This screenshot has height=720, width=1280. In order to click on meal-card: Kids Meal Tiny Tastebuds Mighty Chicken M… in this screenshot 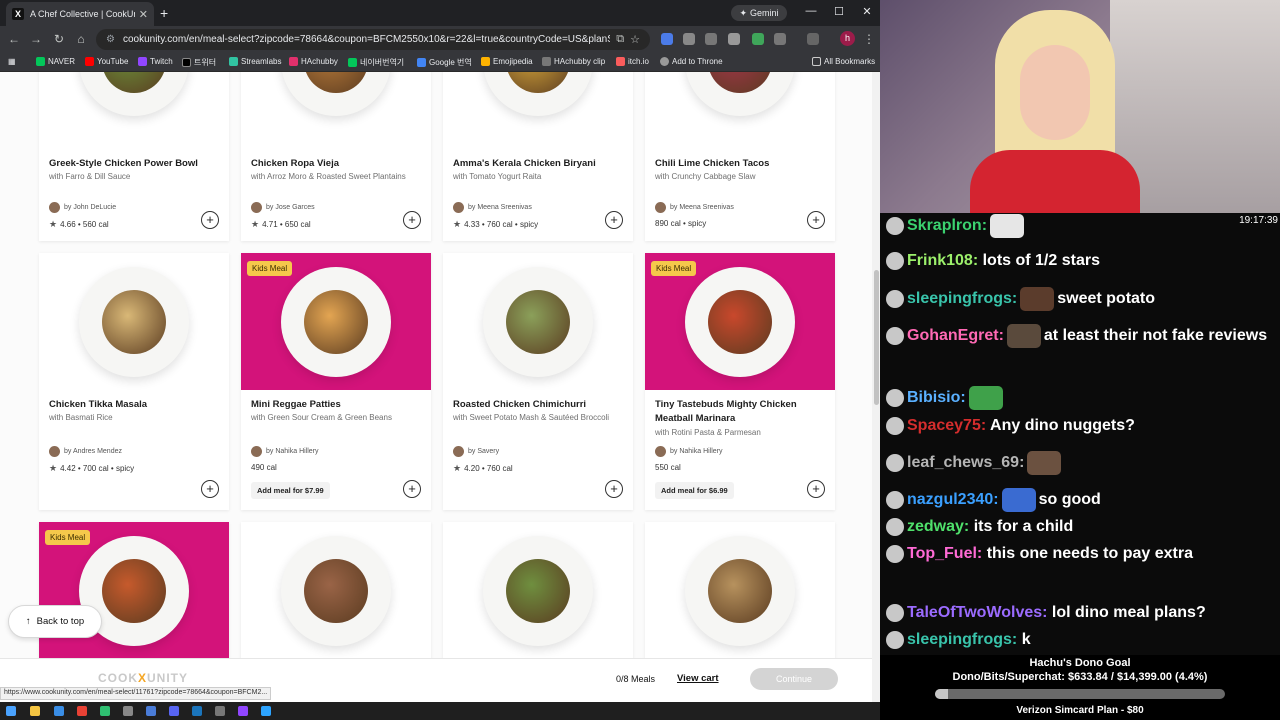, I will do `click(740, 381)`.